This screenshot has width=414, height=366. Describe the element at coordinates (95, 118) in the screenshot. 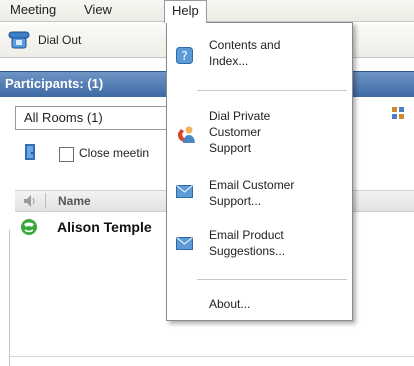

I see `room-select: All Rooms (1)` at that location.